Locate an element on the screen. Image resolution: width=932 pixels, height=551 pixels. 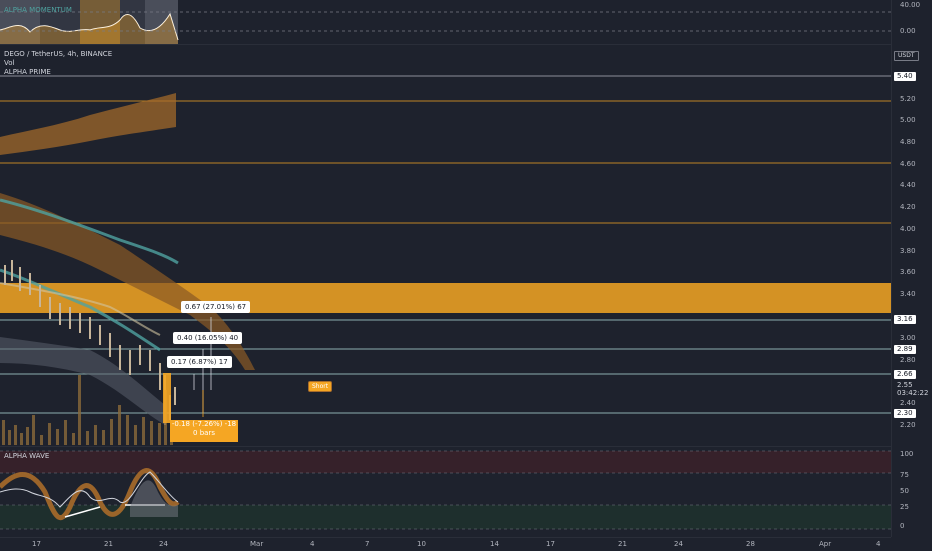
wave-tick-75: 75 is located at coordinates (904, 475).